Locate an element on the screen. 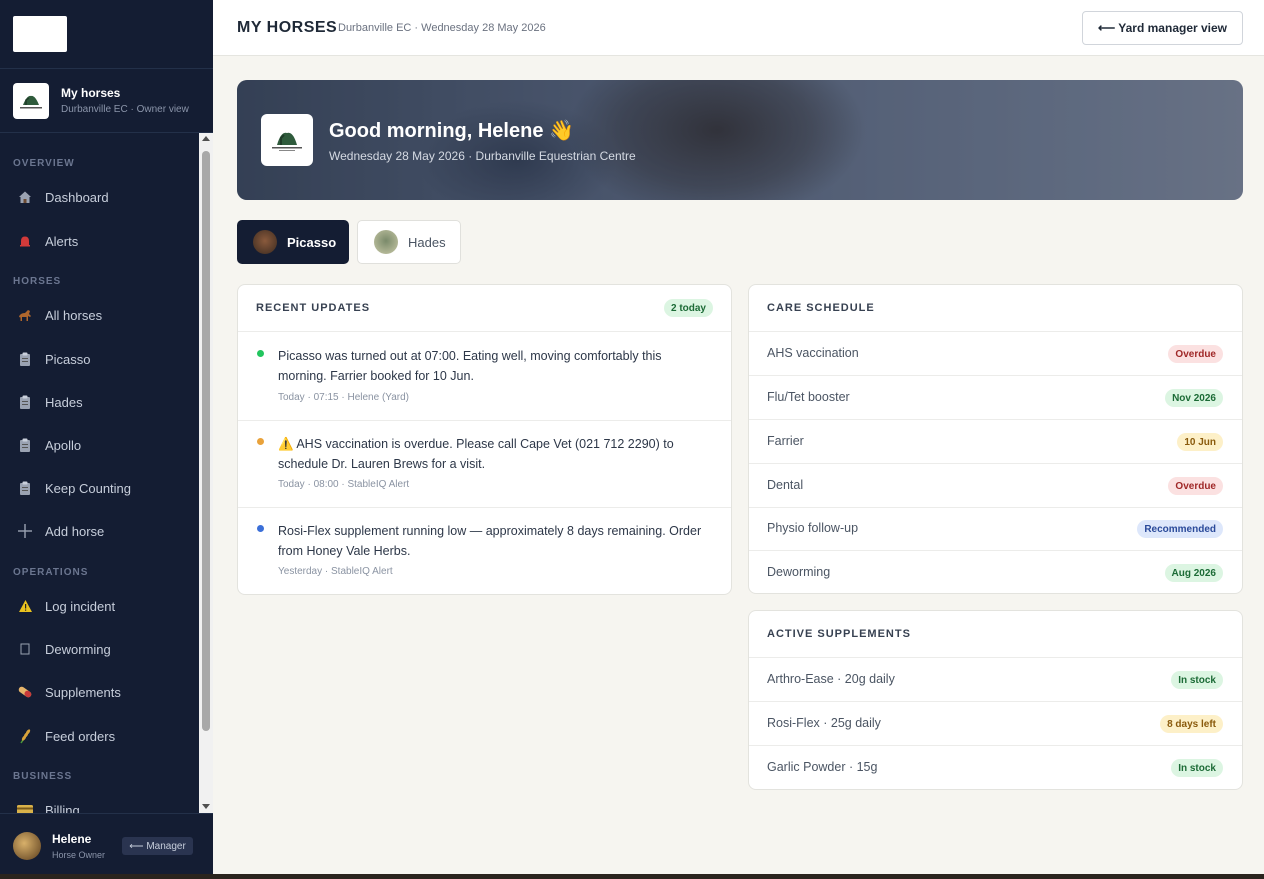 Image resolution: width=1264 pixels, height=879 pixels. sidebar-item-alerts: Alerts is located at coordinates (99, 241).